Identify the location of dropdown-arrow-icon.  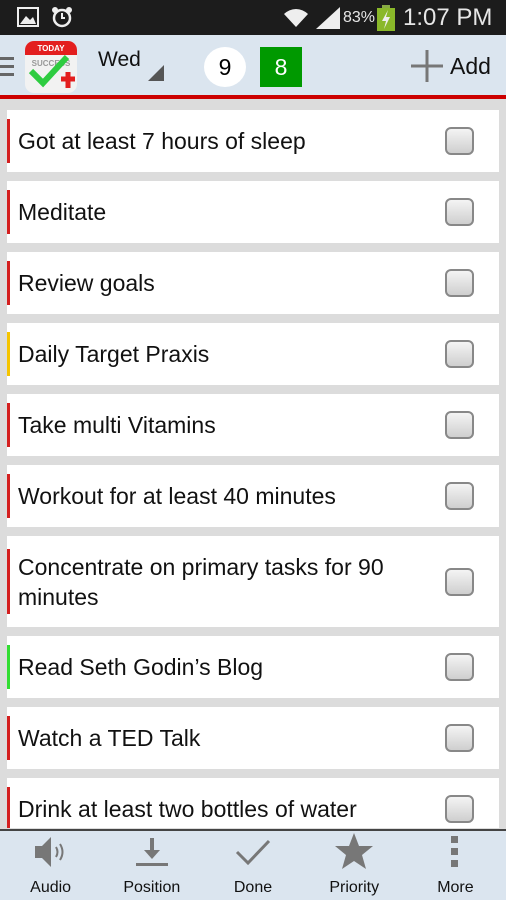
(156, 73).